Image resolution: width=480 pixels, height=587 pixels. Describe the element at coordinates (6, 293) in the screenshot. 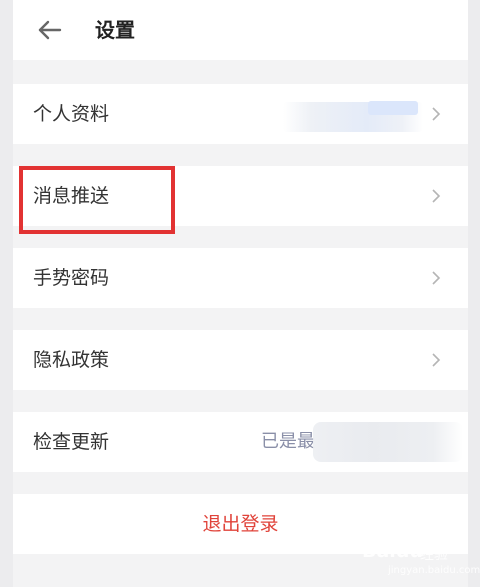

I see `left-margin` at that location.